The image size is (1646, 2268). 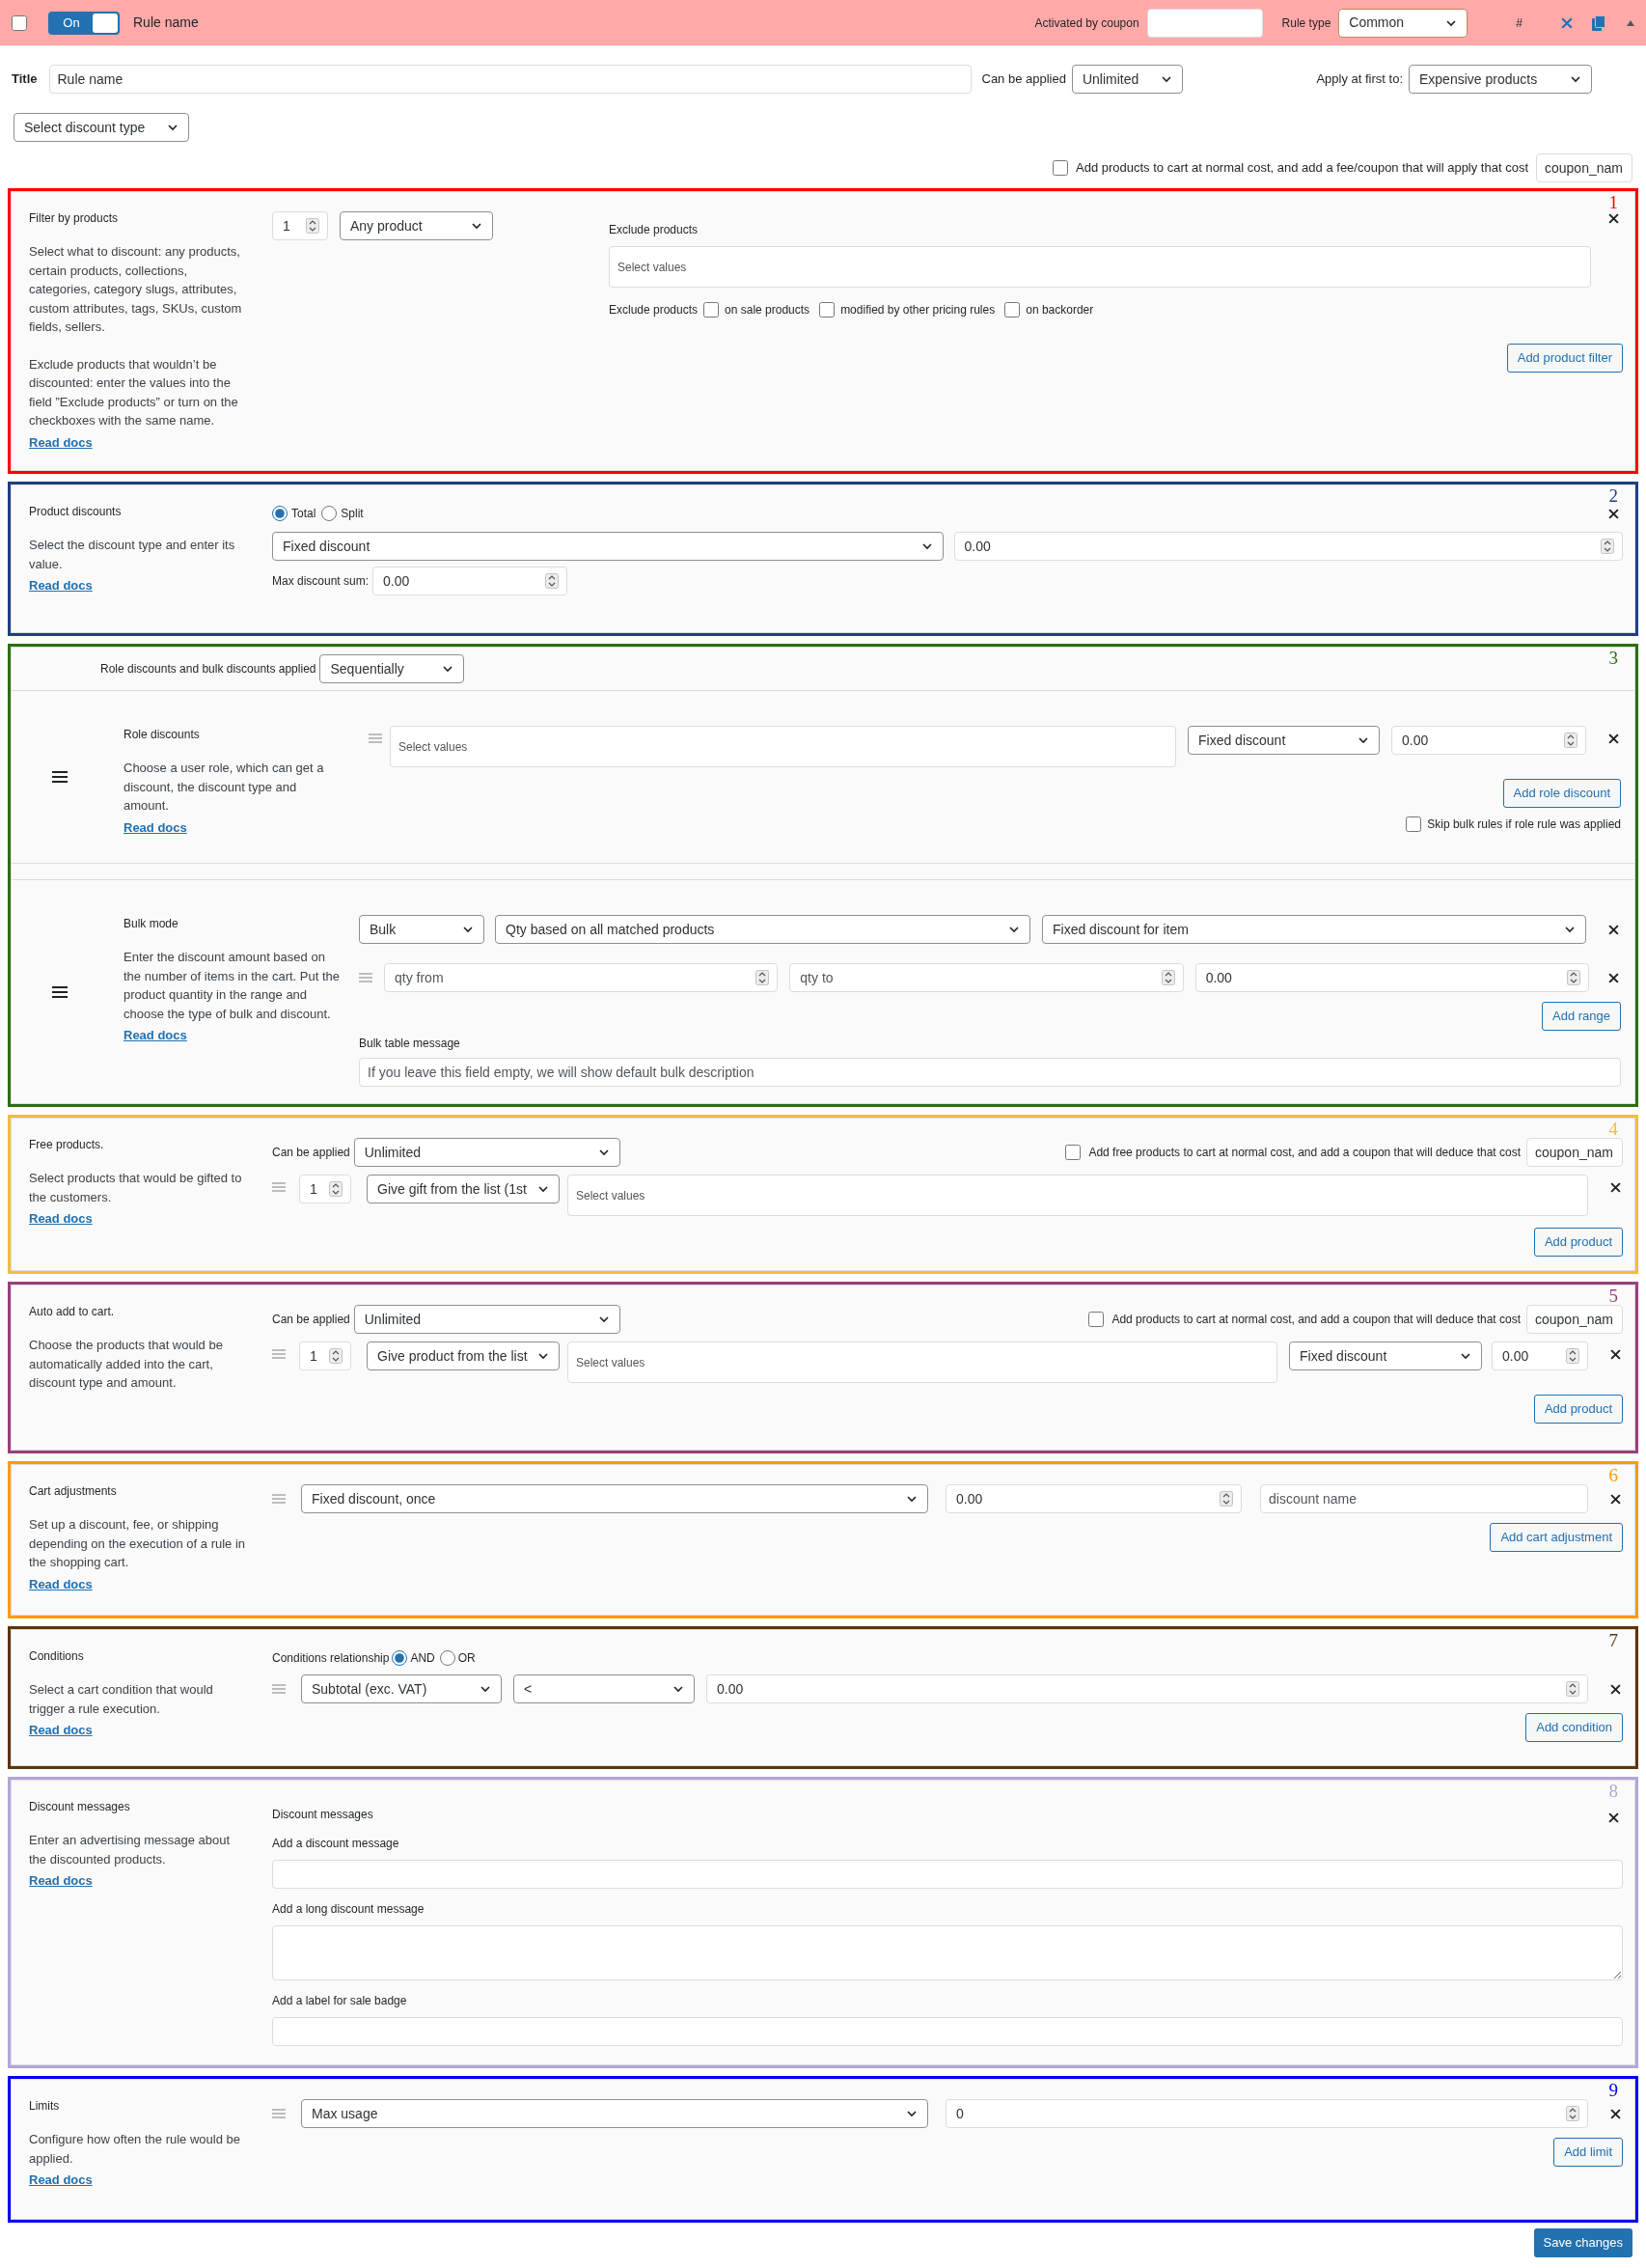 I want to click on dropdown: Sequentially, so click(x=392, y=668).